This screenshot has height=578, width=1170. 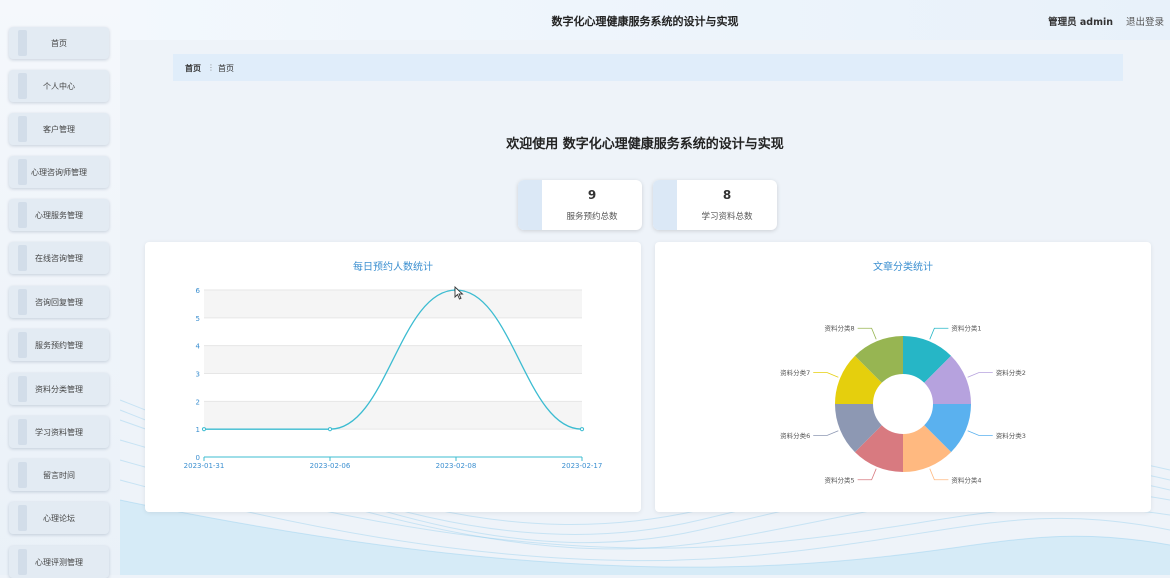 What do you see at coordinates (59, 86) in the screenshot?
I see `sidebar-item-personal-center: 个人中心` at bounding box center [59, 86].